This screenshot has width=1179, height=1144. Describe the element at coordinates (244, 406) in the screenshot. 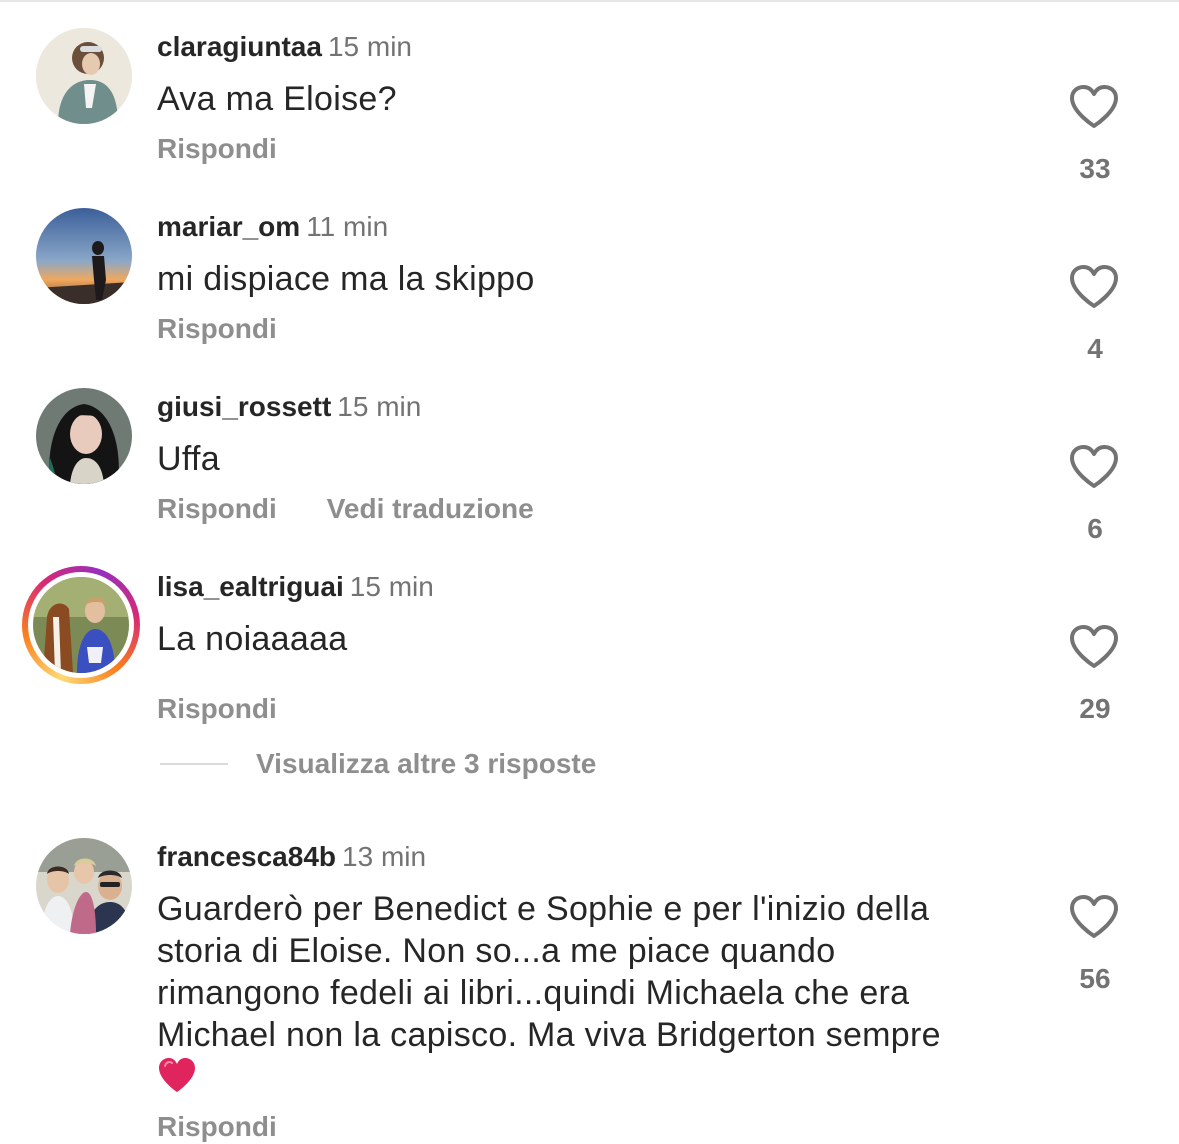

I see `username: giusi_rossett` at that location.